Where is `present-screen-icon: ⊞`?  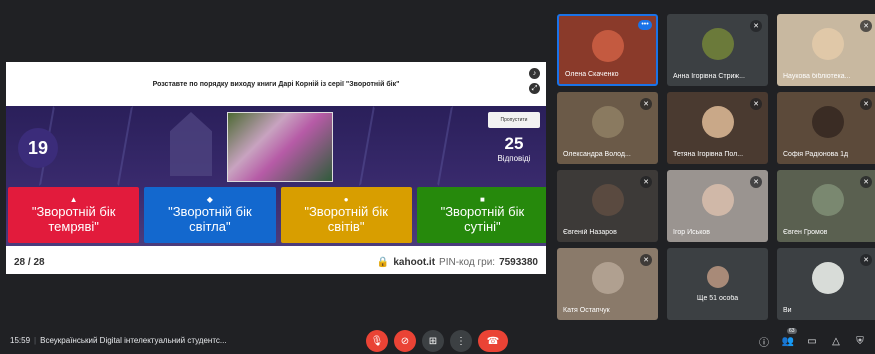 present-screen-icon: ⊞ is located at coordinates (433, 341).